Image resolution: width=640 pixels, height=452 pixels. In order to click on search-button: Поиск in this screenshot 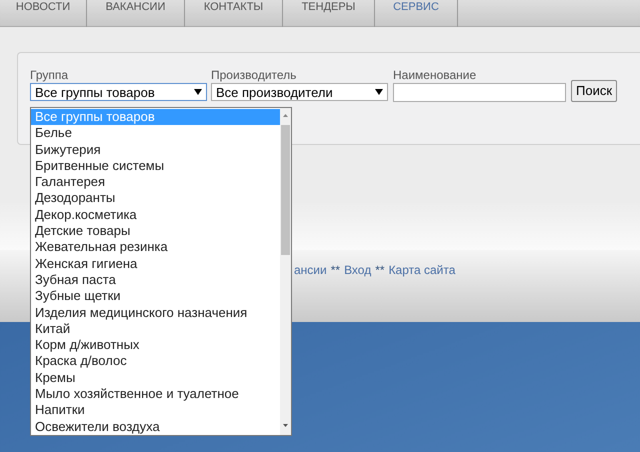, I will do `click(594, 91)`.